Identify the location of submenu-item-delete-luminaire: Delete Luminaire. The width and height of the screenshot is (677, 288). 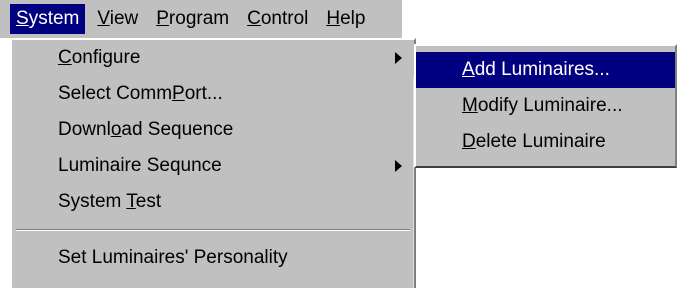
(545, 142).